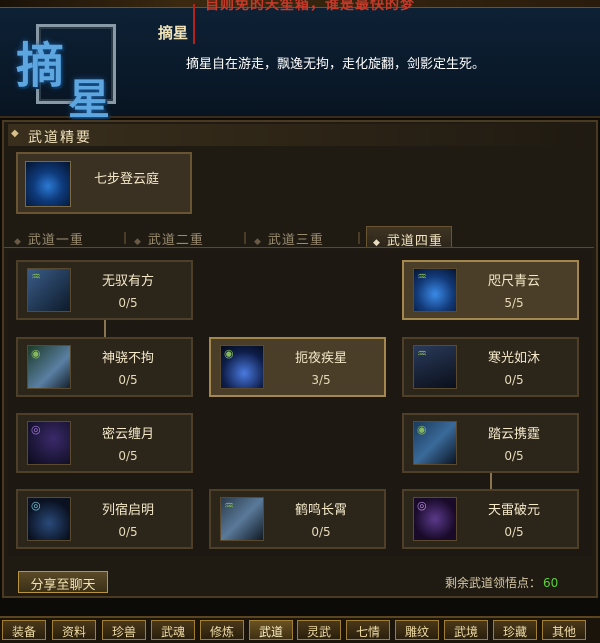  What do you see at coordinates (435, 519) in the screenshot?
I see `heaven-thunder-icon: ◎` at bounding box center [435, 519].